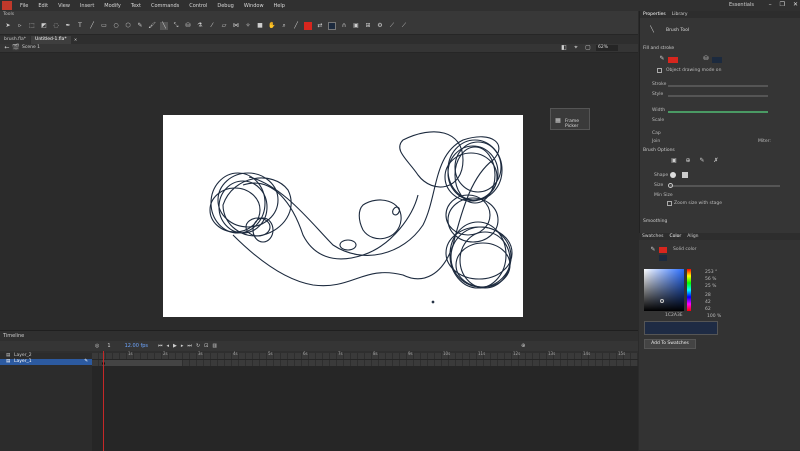 This screenshot has width=800, height=451. What do you see at coordinates (782, 4) in the screenshot?
I see `restore-icon: ❐` at bounding box center [782, 4].